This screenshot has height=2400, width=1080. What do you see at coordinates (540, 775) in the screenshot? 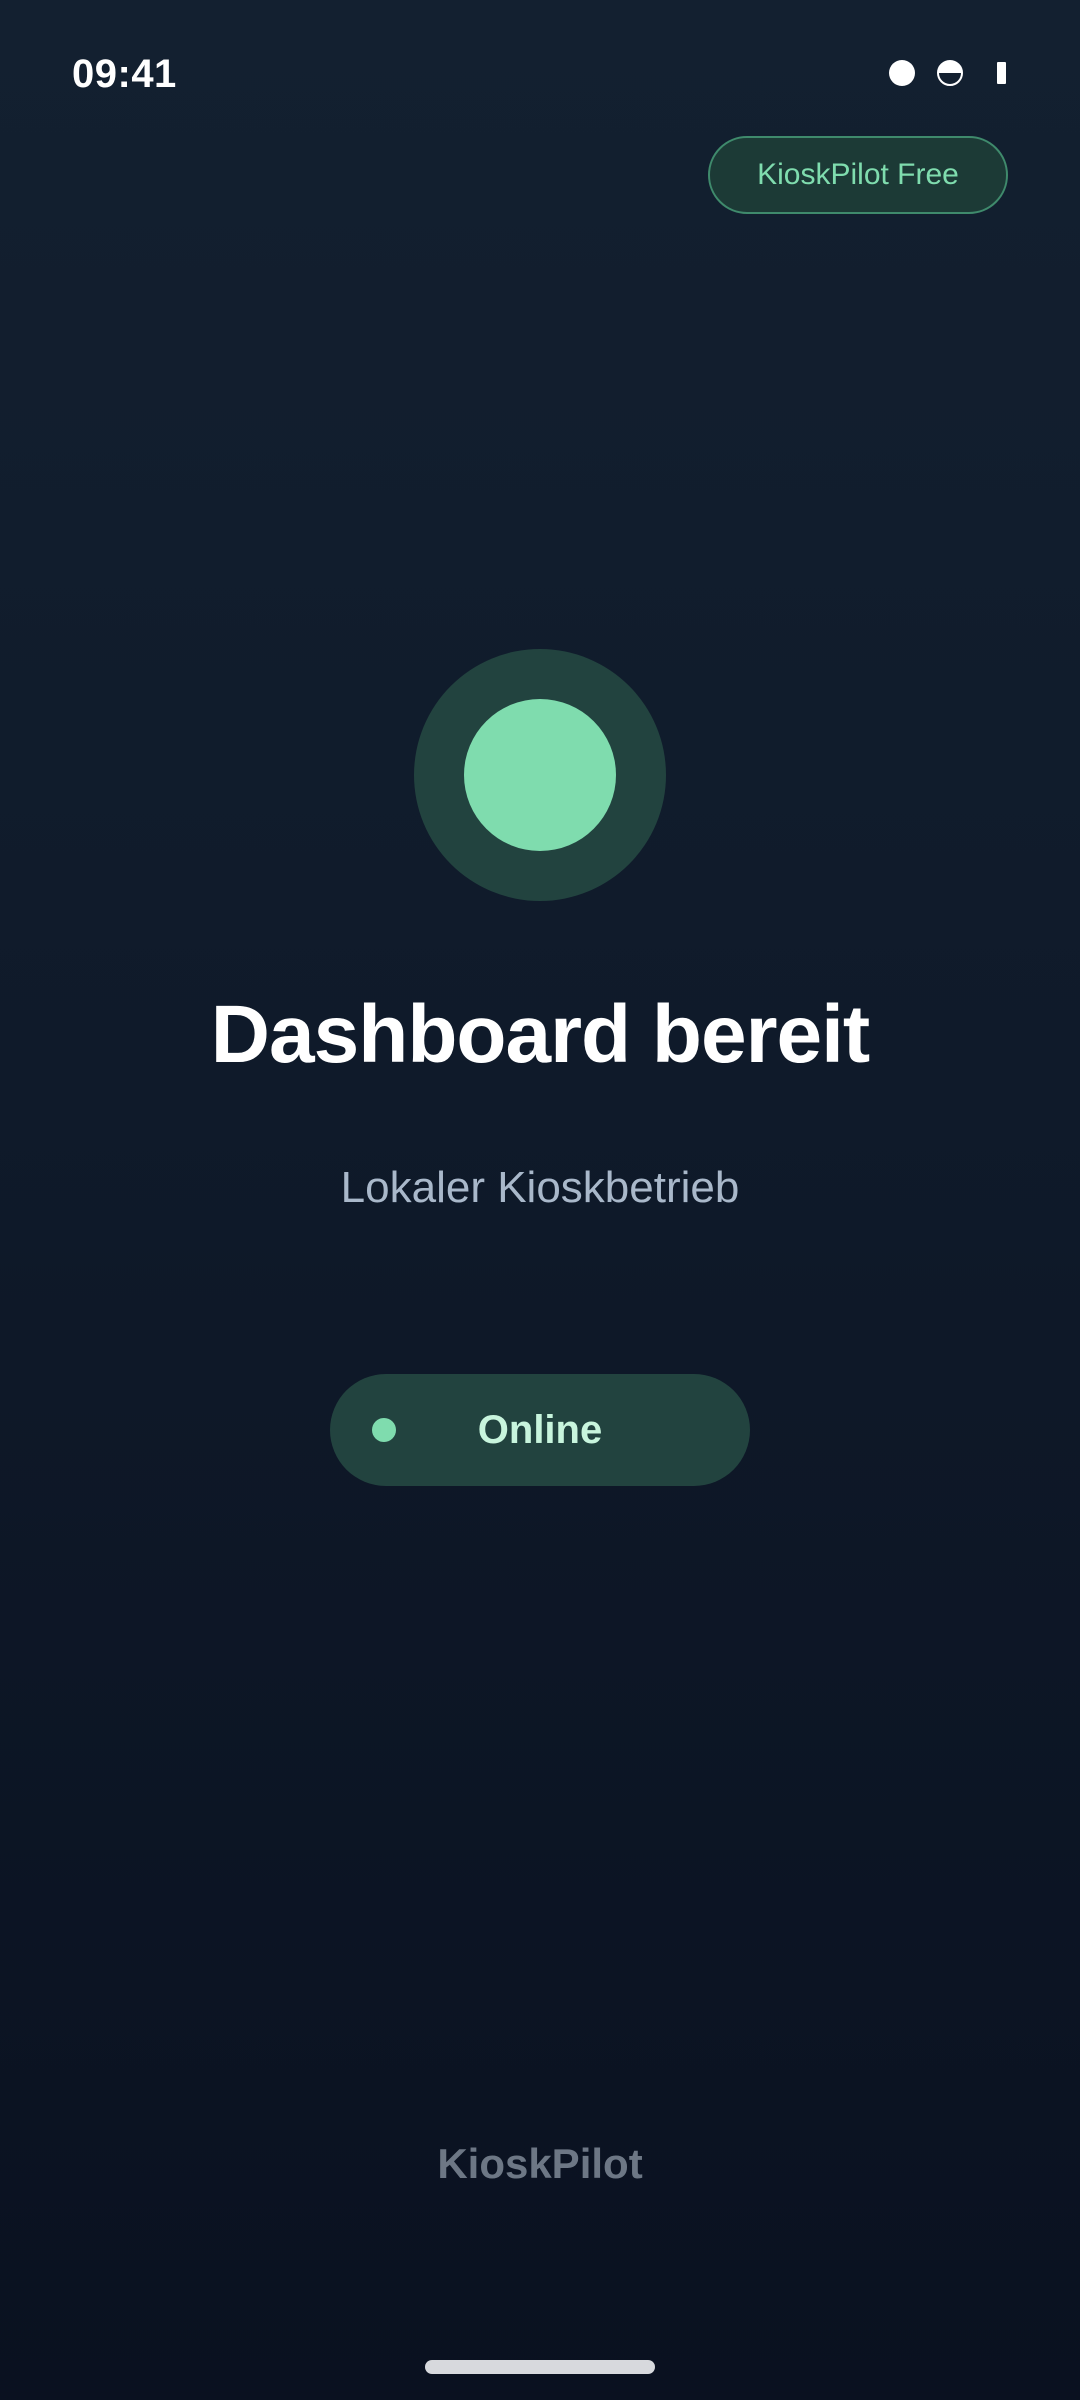
I see `status-indicator-dot` at bounding box center [540, 775].